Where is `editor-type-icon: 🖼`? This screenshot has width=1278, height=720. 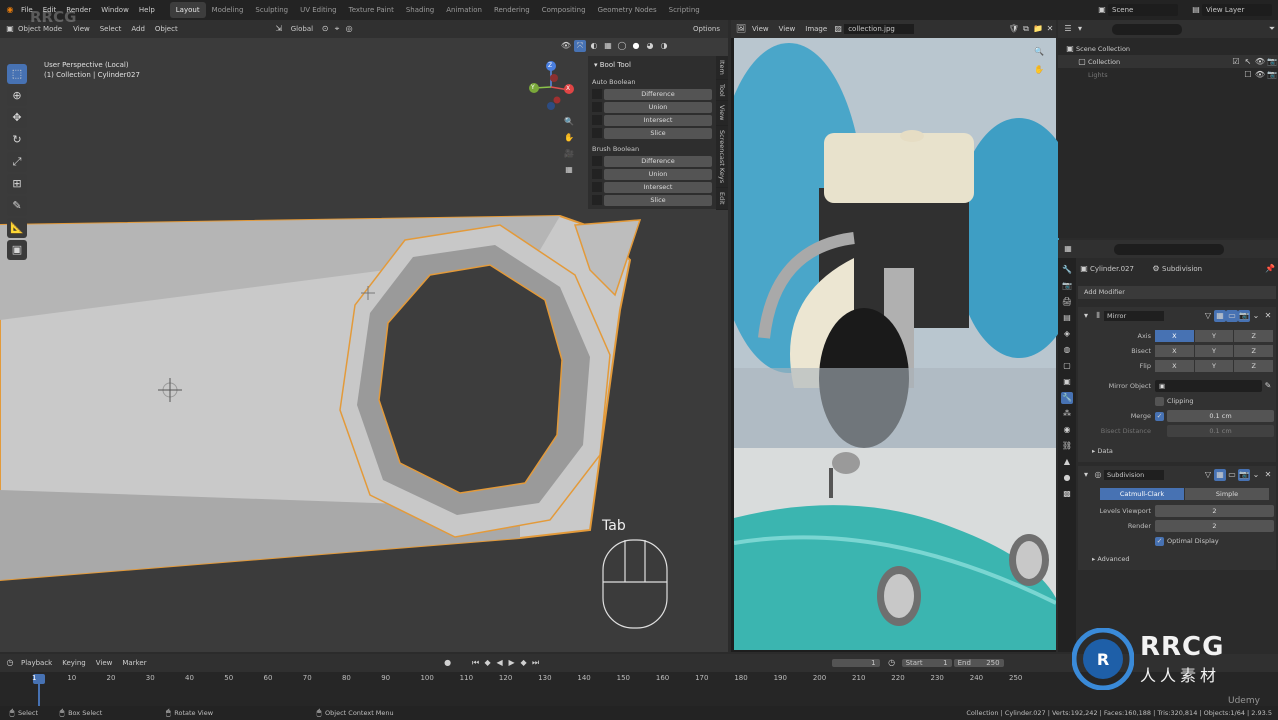 editor-type-icon: 🖼 is located at coordinates (741, 29).